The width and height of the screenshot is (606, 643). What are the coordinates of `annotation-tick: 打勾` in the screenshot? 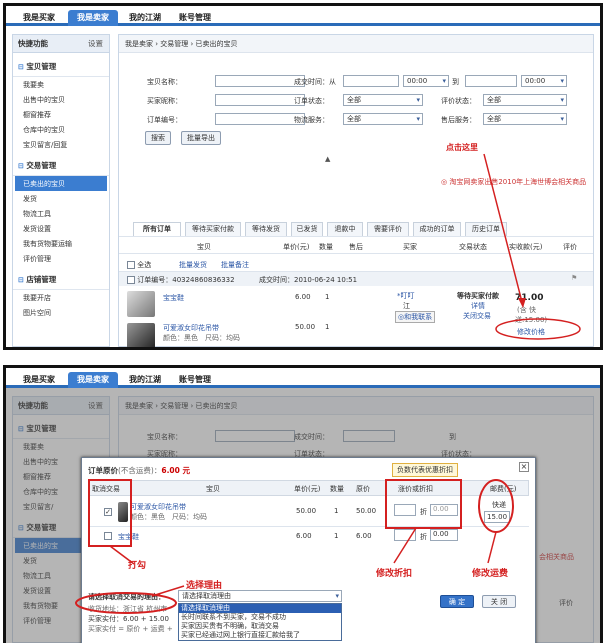 It's located at (137, 566).